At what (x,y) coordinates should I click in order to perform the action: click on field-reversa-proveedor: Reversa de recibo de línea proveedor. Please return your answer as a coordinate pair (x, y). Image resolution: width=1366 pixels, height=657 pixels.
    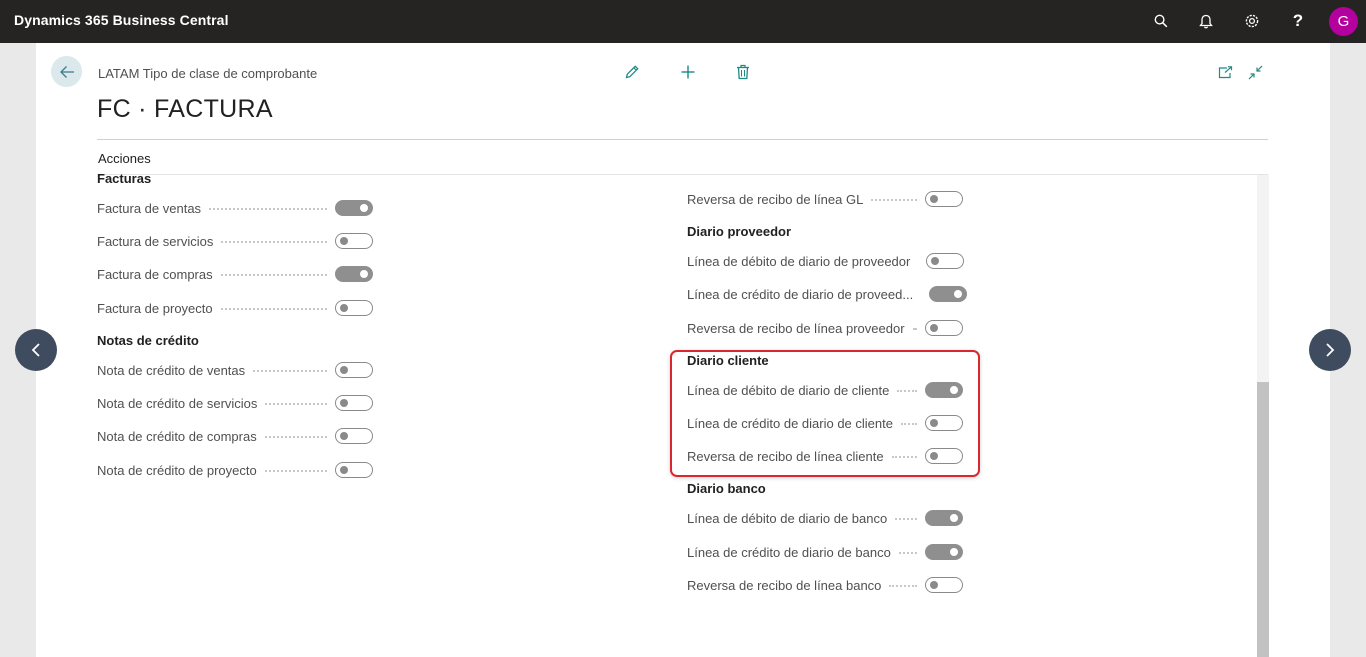
    Looking at the image, I should click on (825, 328).